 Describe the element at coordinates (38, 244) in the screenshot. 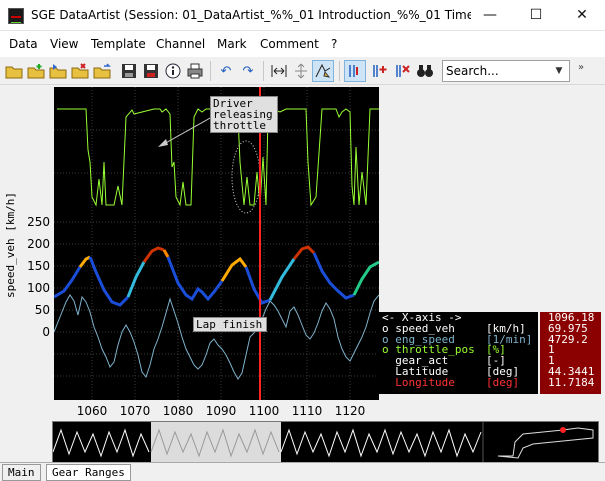

I see `y-tick: 200` at that location.